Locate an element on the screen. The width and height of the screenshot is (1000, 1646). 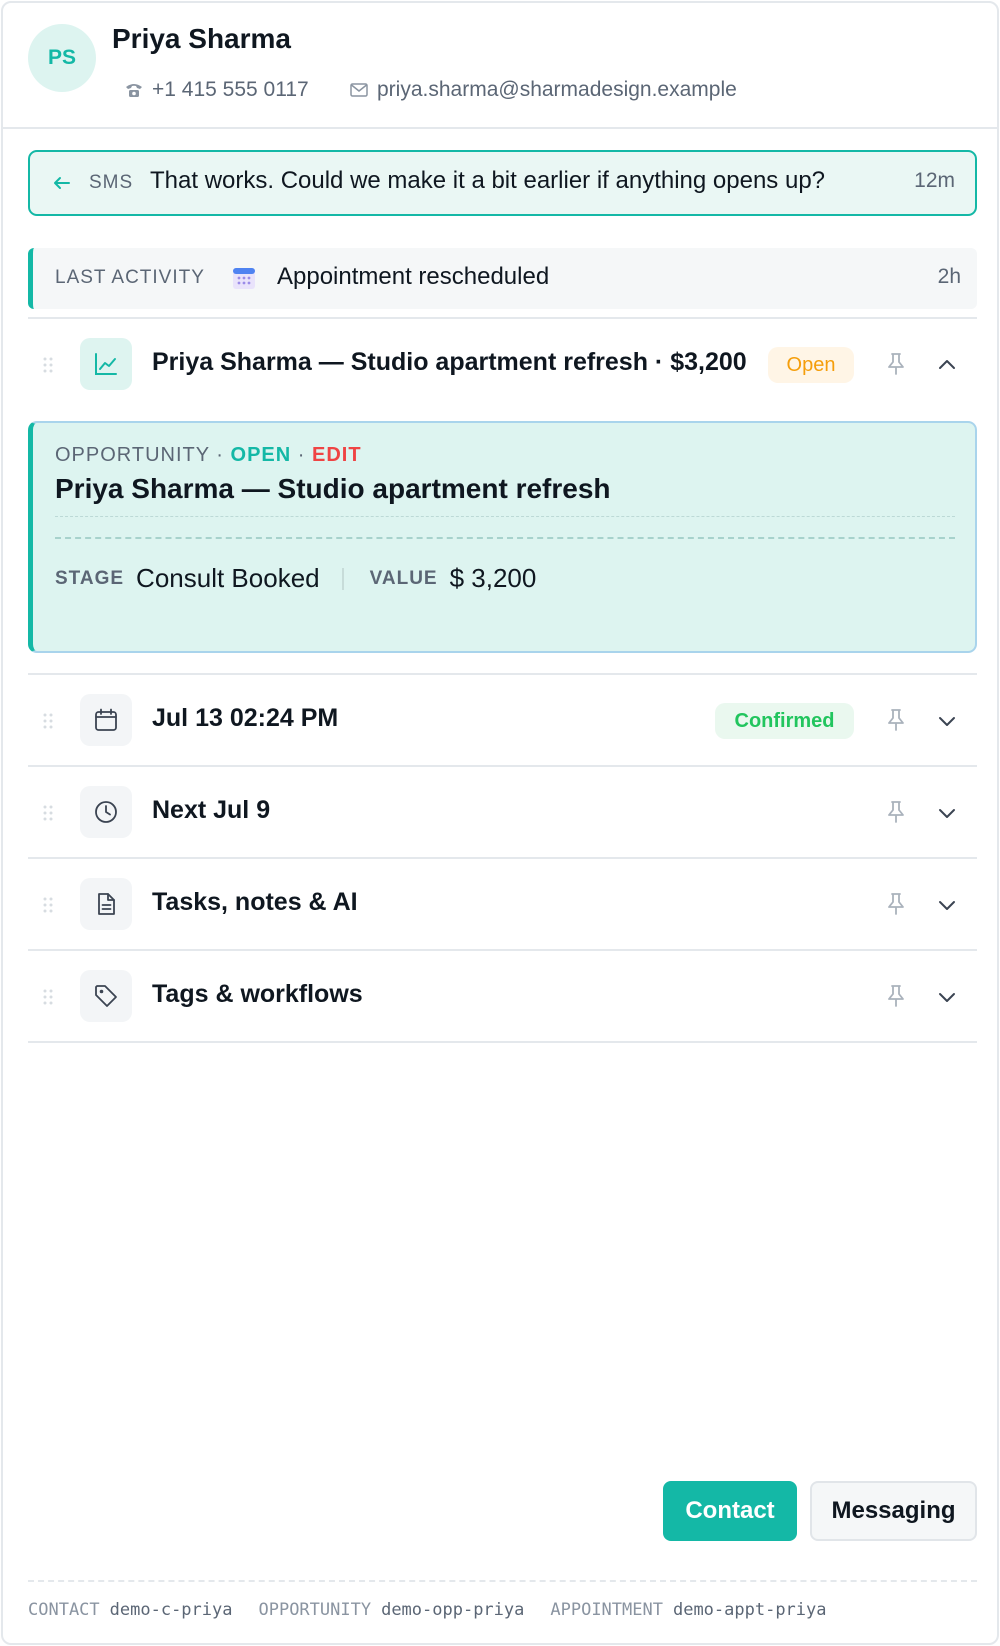
appointment-row: Jul 13 02:24 PM Confirmed is located at coordinates (502, 719).